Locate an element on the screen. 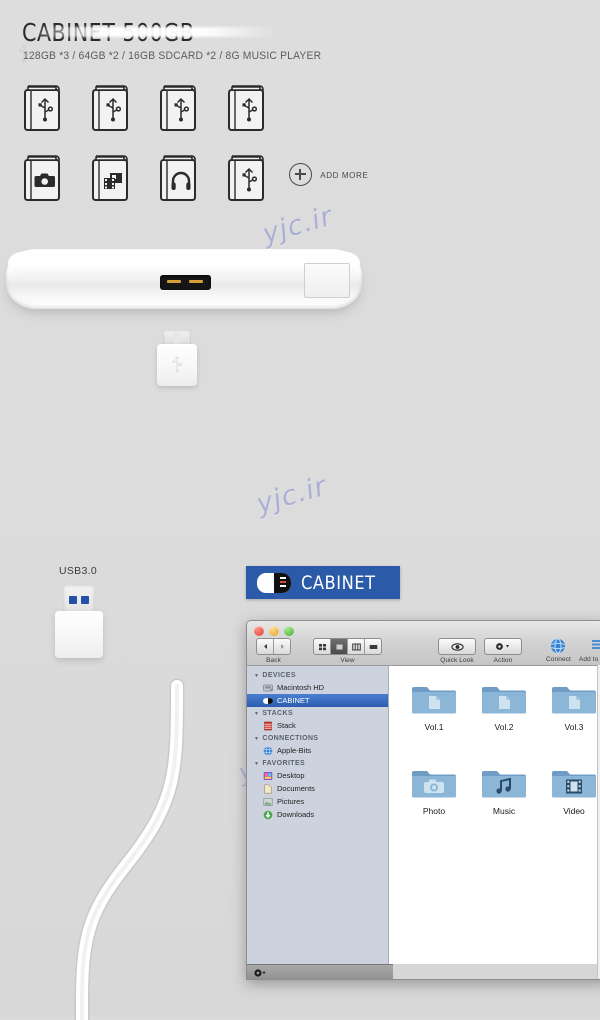  plus-icon is located at coordinates (300, 174).